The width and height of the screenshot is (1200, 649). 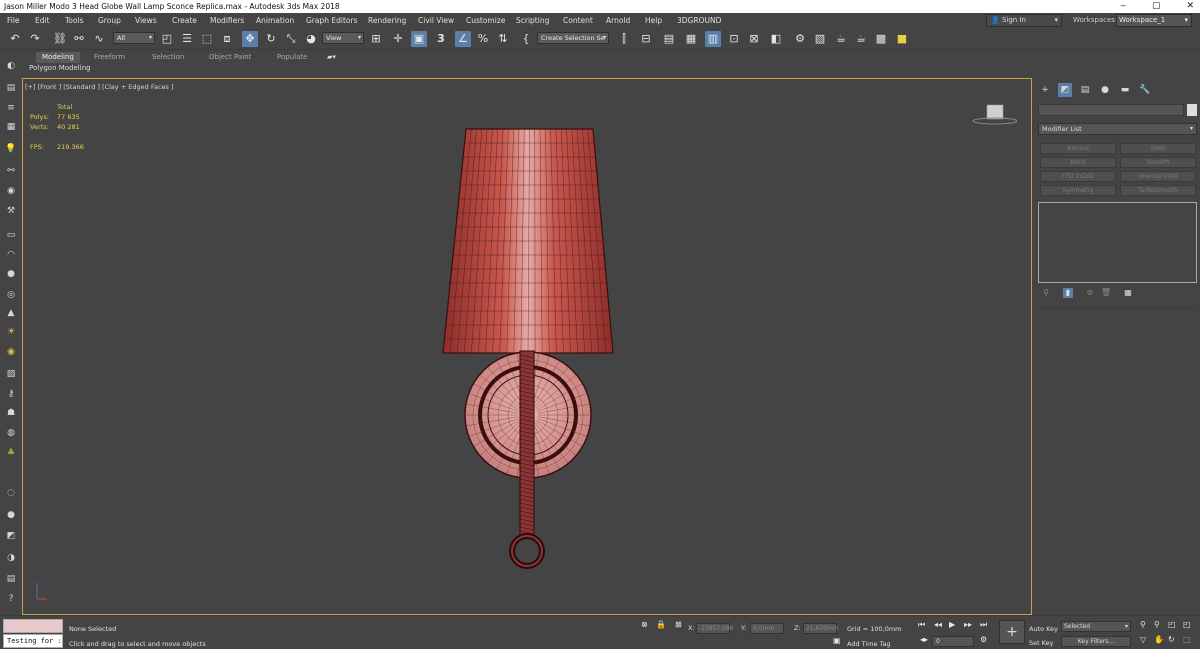 What do you see at coordinates (58, 57) in the screenshot?
I see `tab-modeling: Modeling` at bounding box center [58, 57].